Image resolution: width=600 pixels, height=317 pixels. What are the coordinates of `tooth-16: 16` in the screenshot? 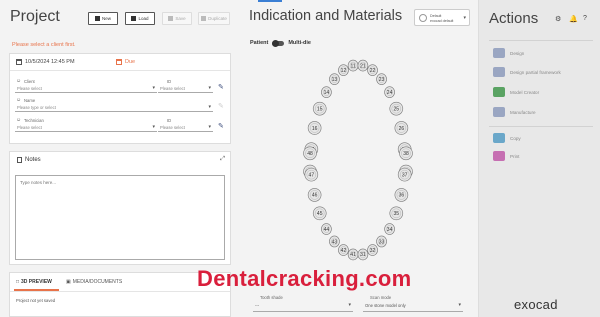 It's located at (314, 128).